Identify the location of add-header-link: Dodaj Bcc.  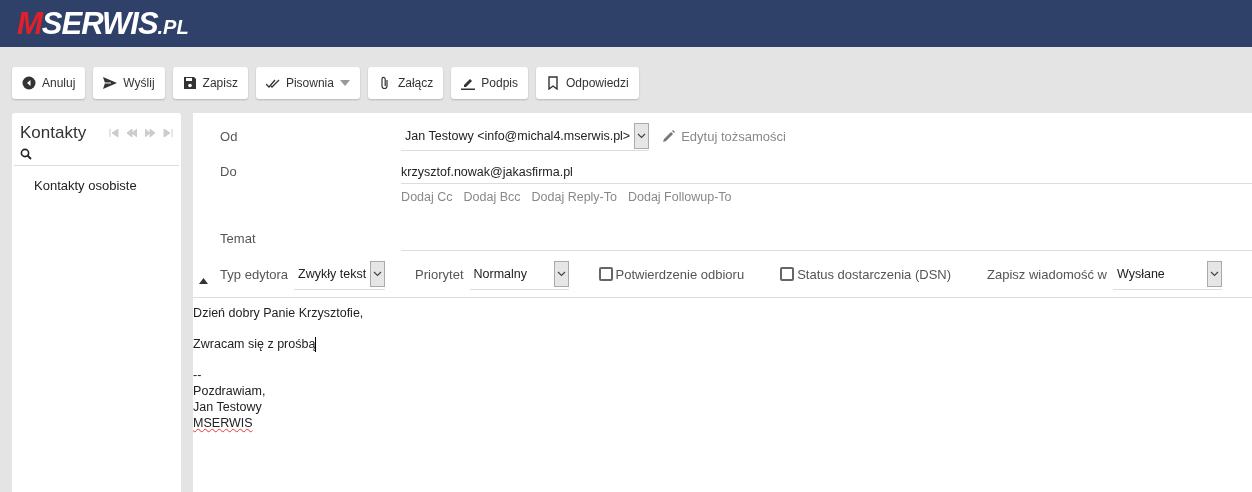
(492, 198).